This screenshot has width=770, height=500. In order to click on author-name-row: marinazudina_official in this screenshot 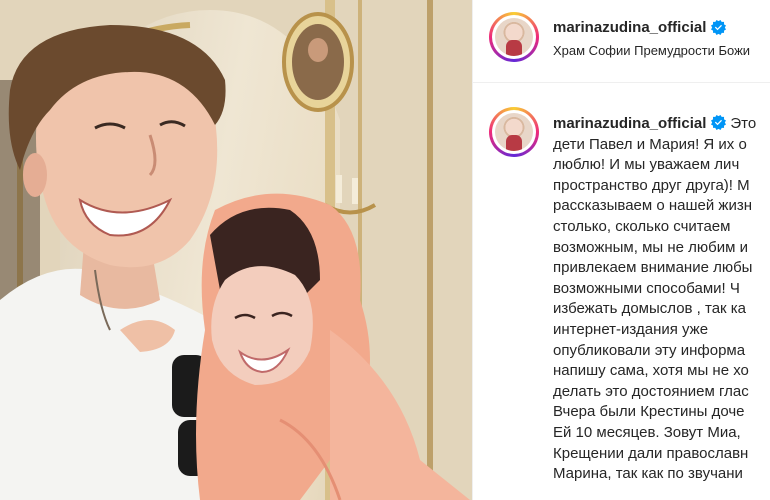, I will do `click(640, 27)`.